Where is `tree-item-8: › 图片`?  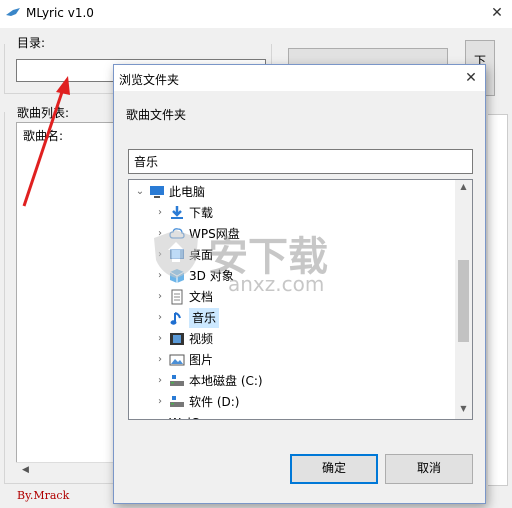 tree-item-8: › 图片 is located at coordinates (292, 360).